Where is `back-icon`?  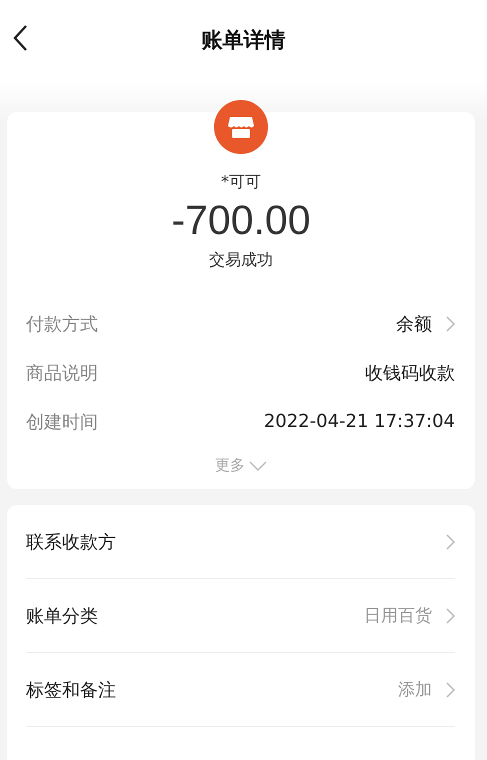
back-icon is located at coordinates (20, 38).